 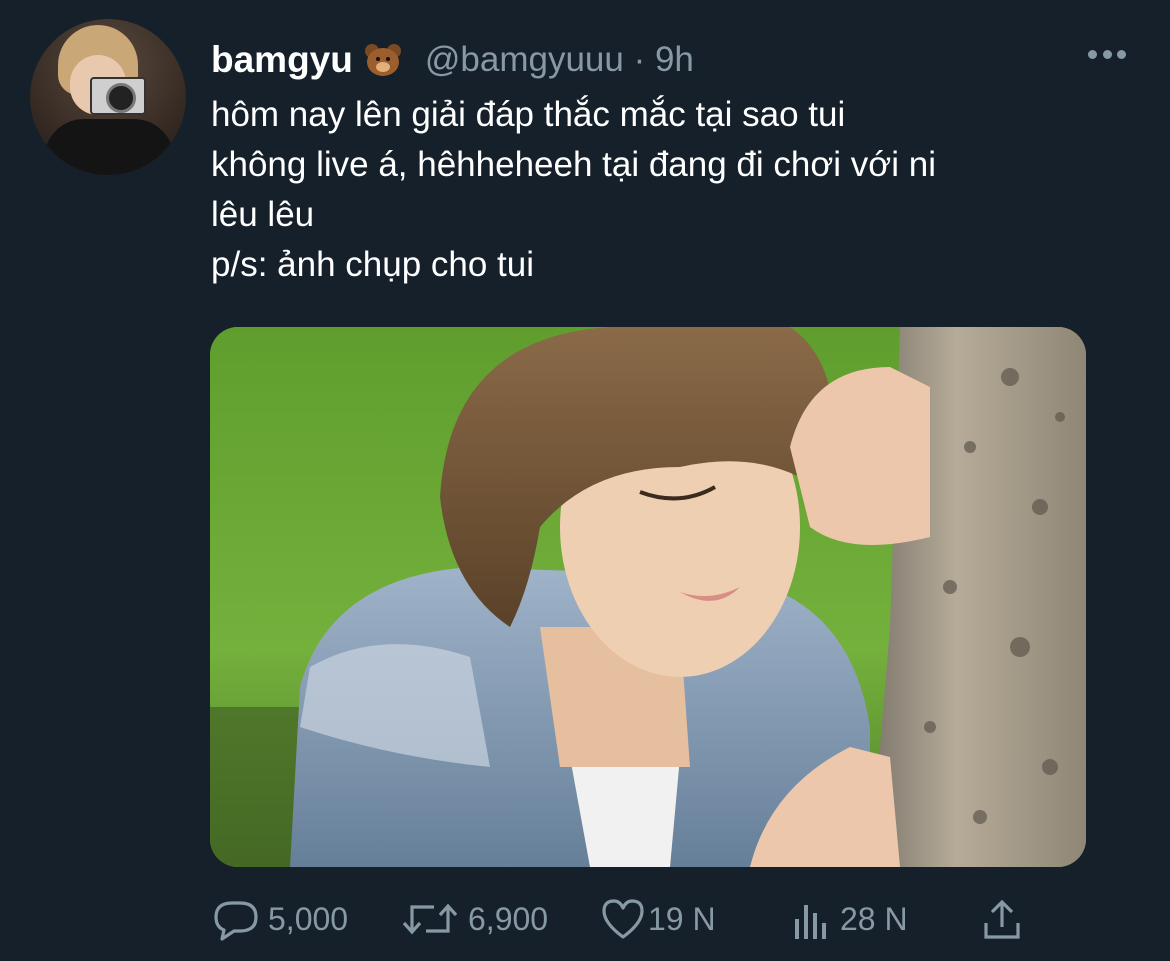 I want to click on handle-text: @bamgyuuu, so click(x=524, y=59).